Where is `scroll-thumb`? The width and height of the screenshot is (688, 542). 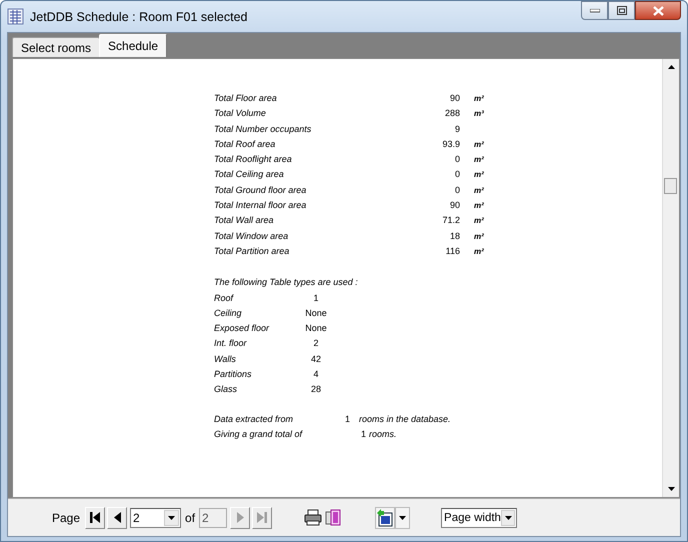 scroll-thumb is located at coordinates (670, 186).